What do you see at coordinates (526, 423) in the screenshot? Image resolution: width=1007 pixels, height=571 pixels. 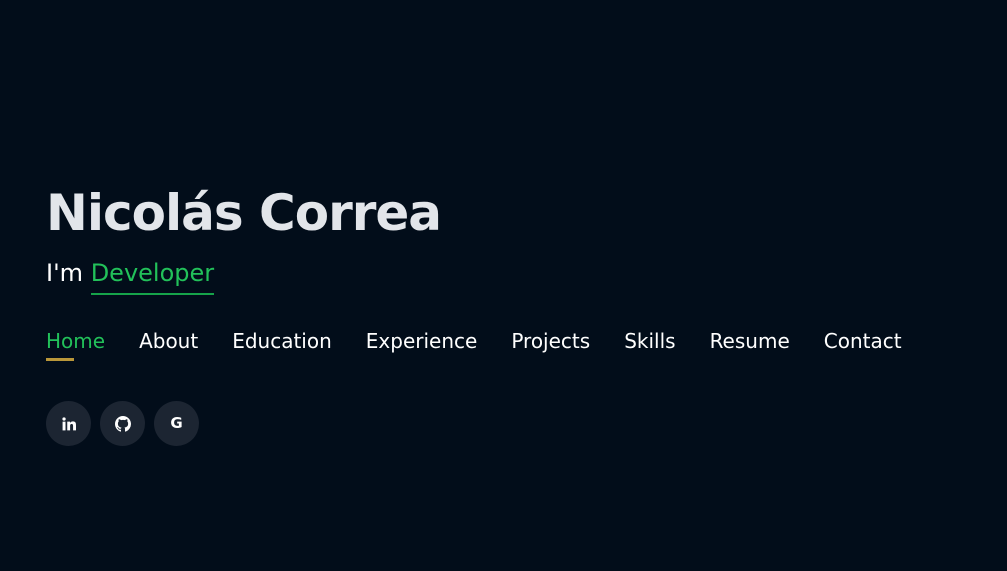 I see `social-links: G` at bounding box center [526, 423].